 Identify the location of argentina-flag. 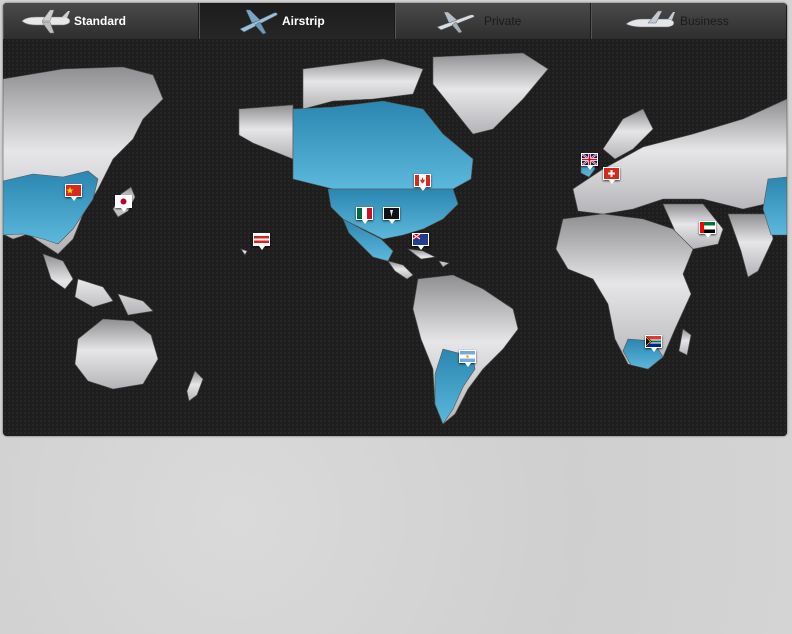
(467, 358).